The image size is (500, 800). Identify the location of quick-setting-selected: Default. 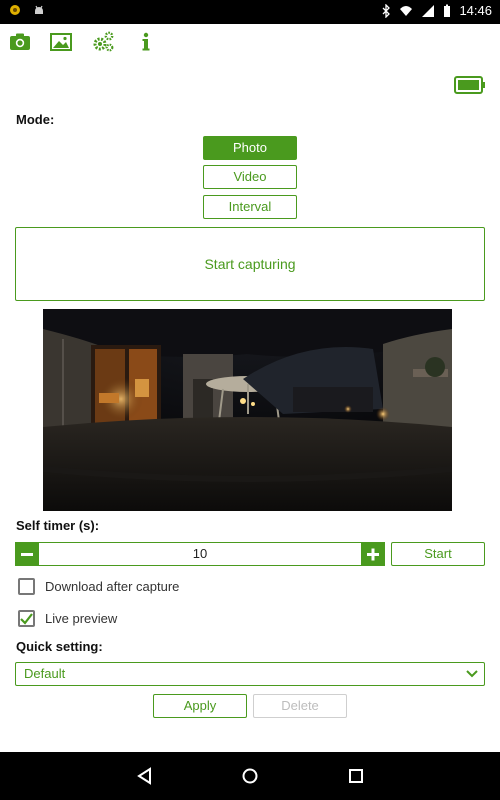
(45, 673).